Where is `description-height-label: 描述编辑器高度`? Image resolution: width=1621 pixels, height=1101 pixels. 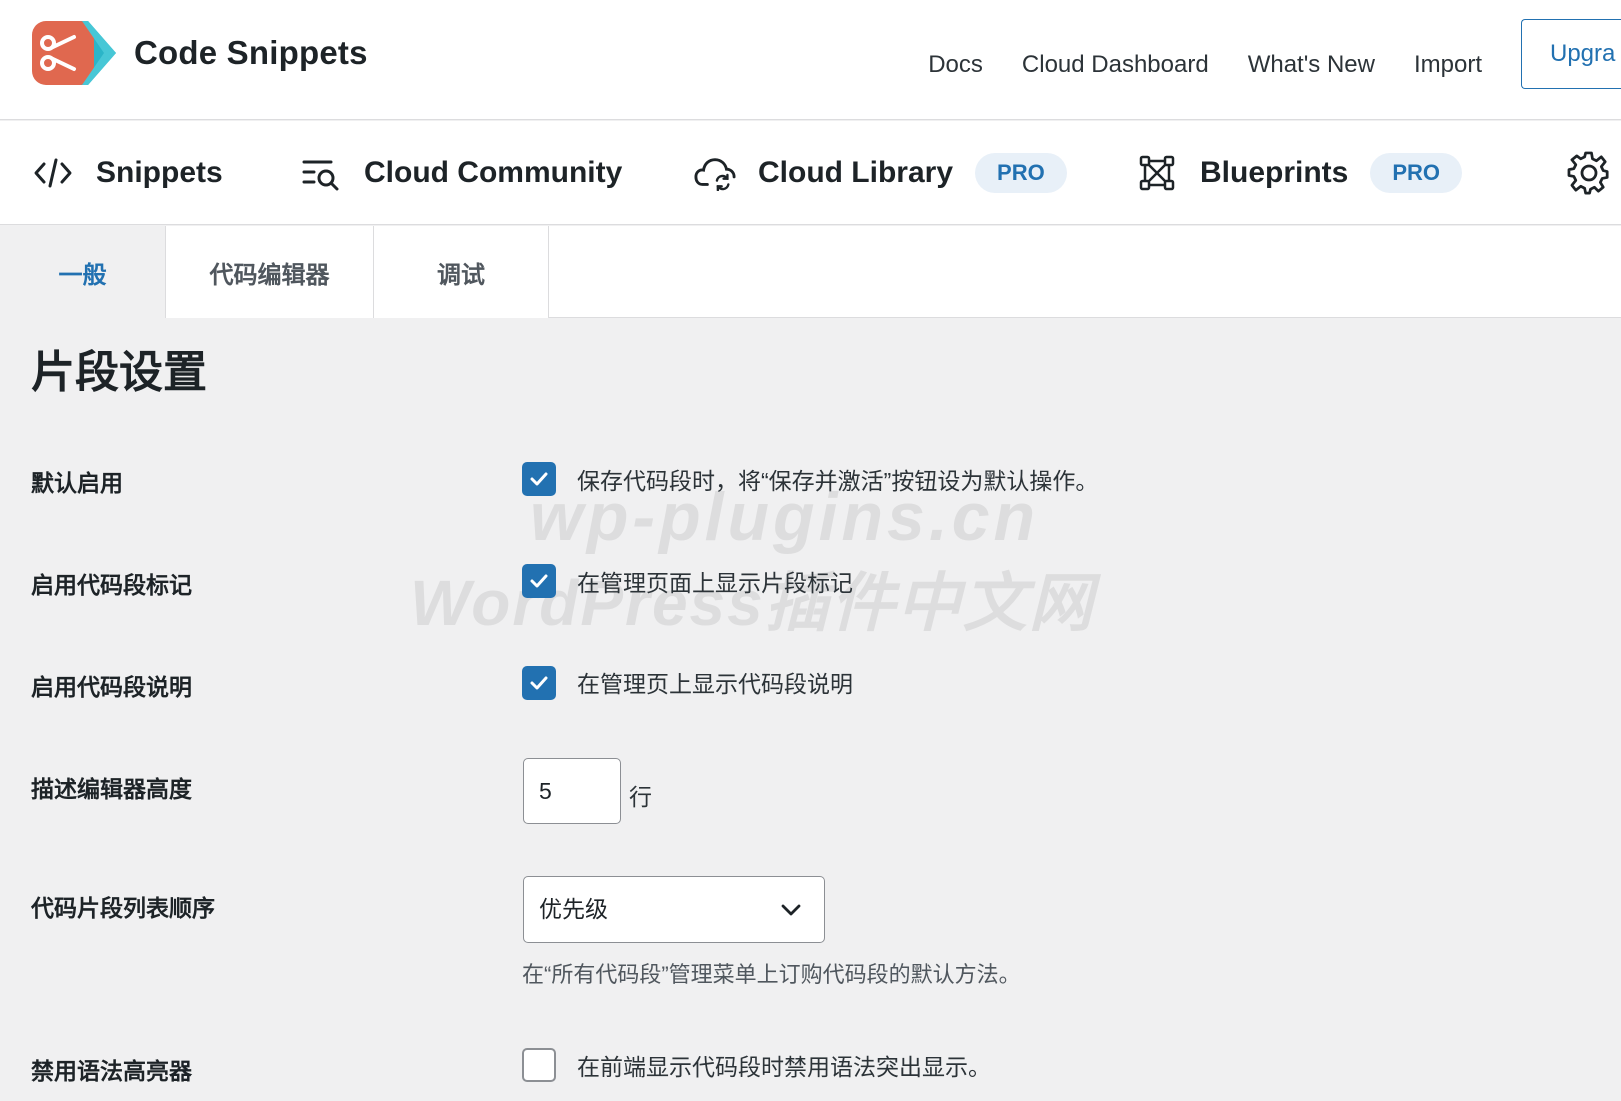 description-height-label: 描述编辑器高度 is located at coordinates (111, 789).